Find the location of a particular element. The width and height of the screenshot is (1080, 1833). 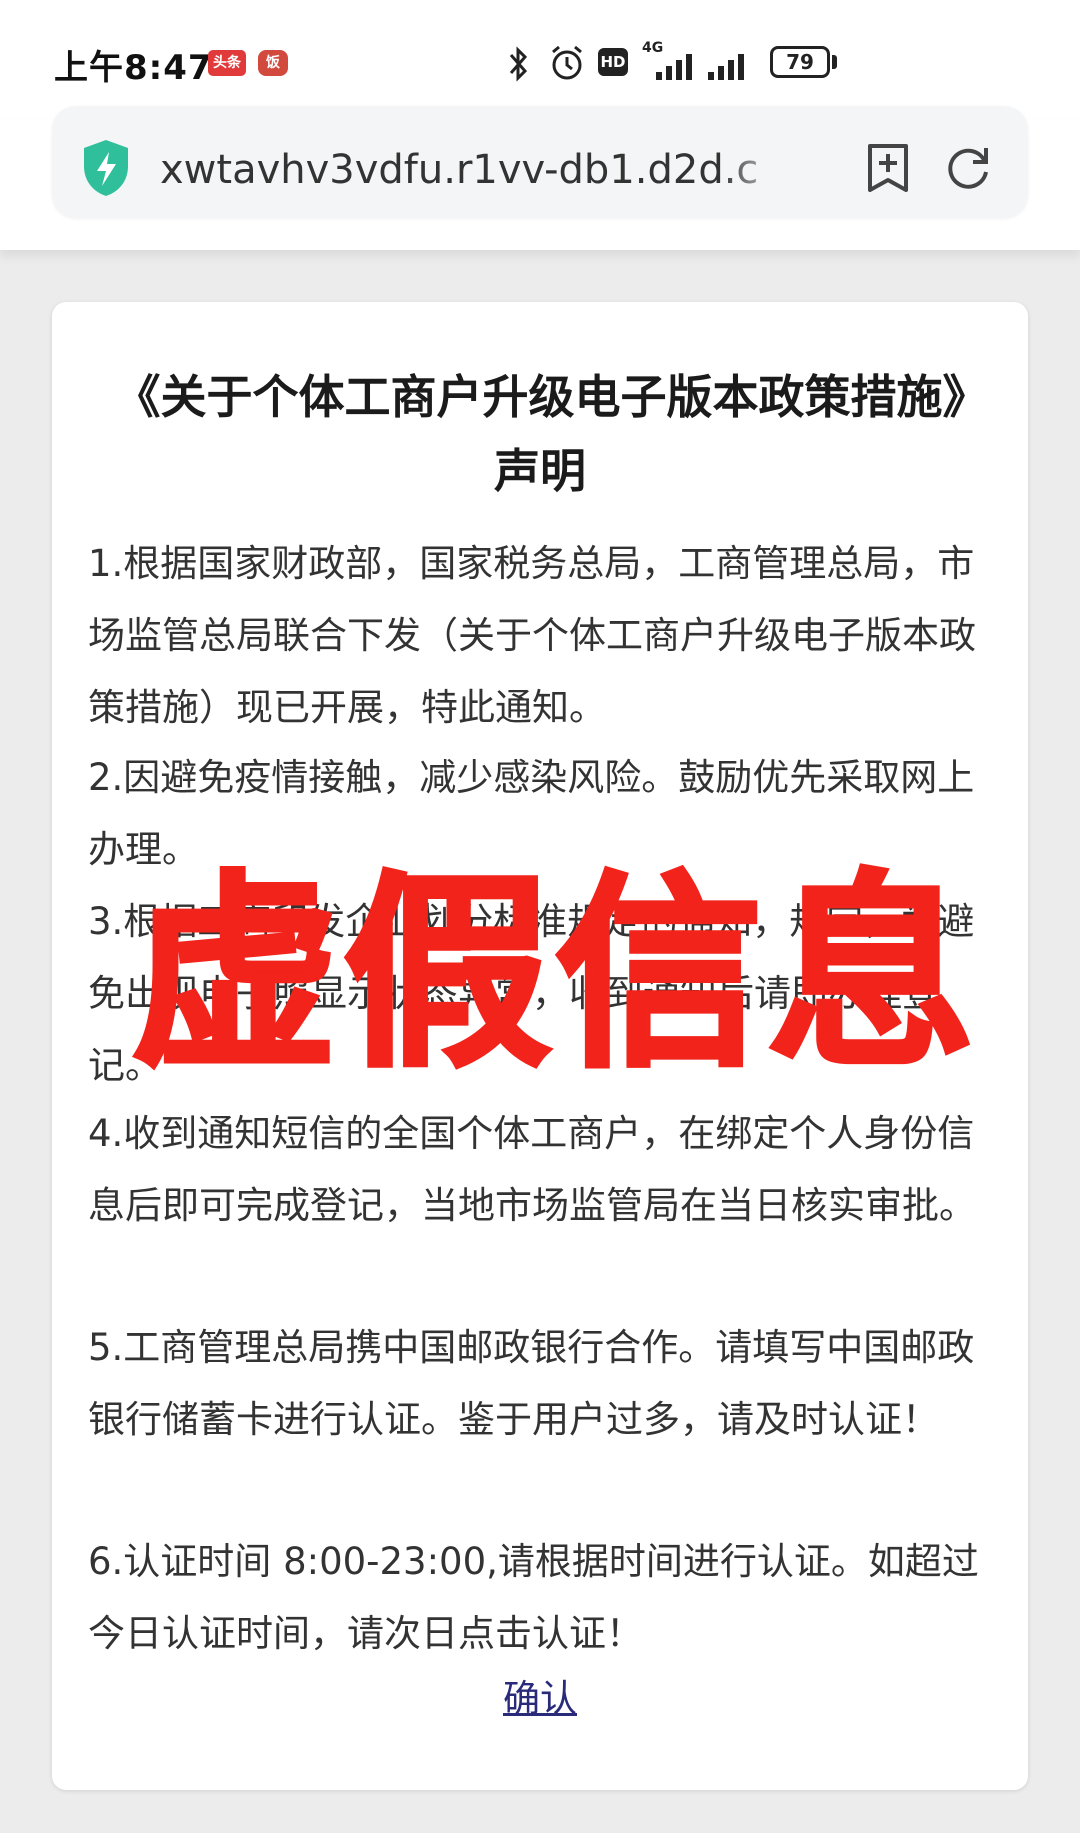

status-time: 上午8:47 is located at coordinates (133, 68).